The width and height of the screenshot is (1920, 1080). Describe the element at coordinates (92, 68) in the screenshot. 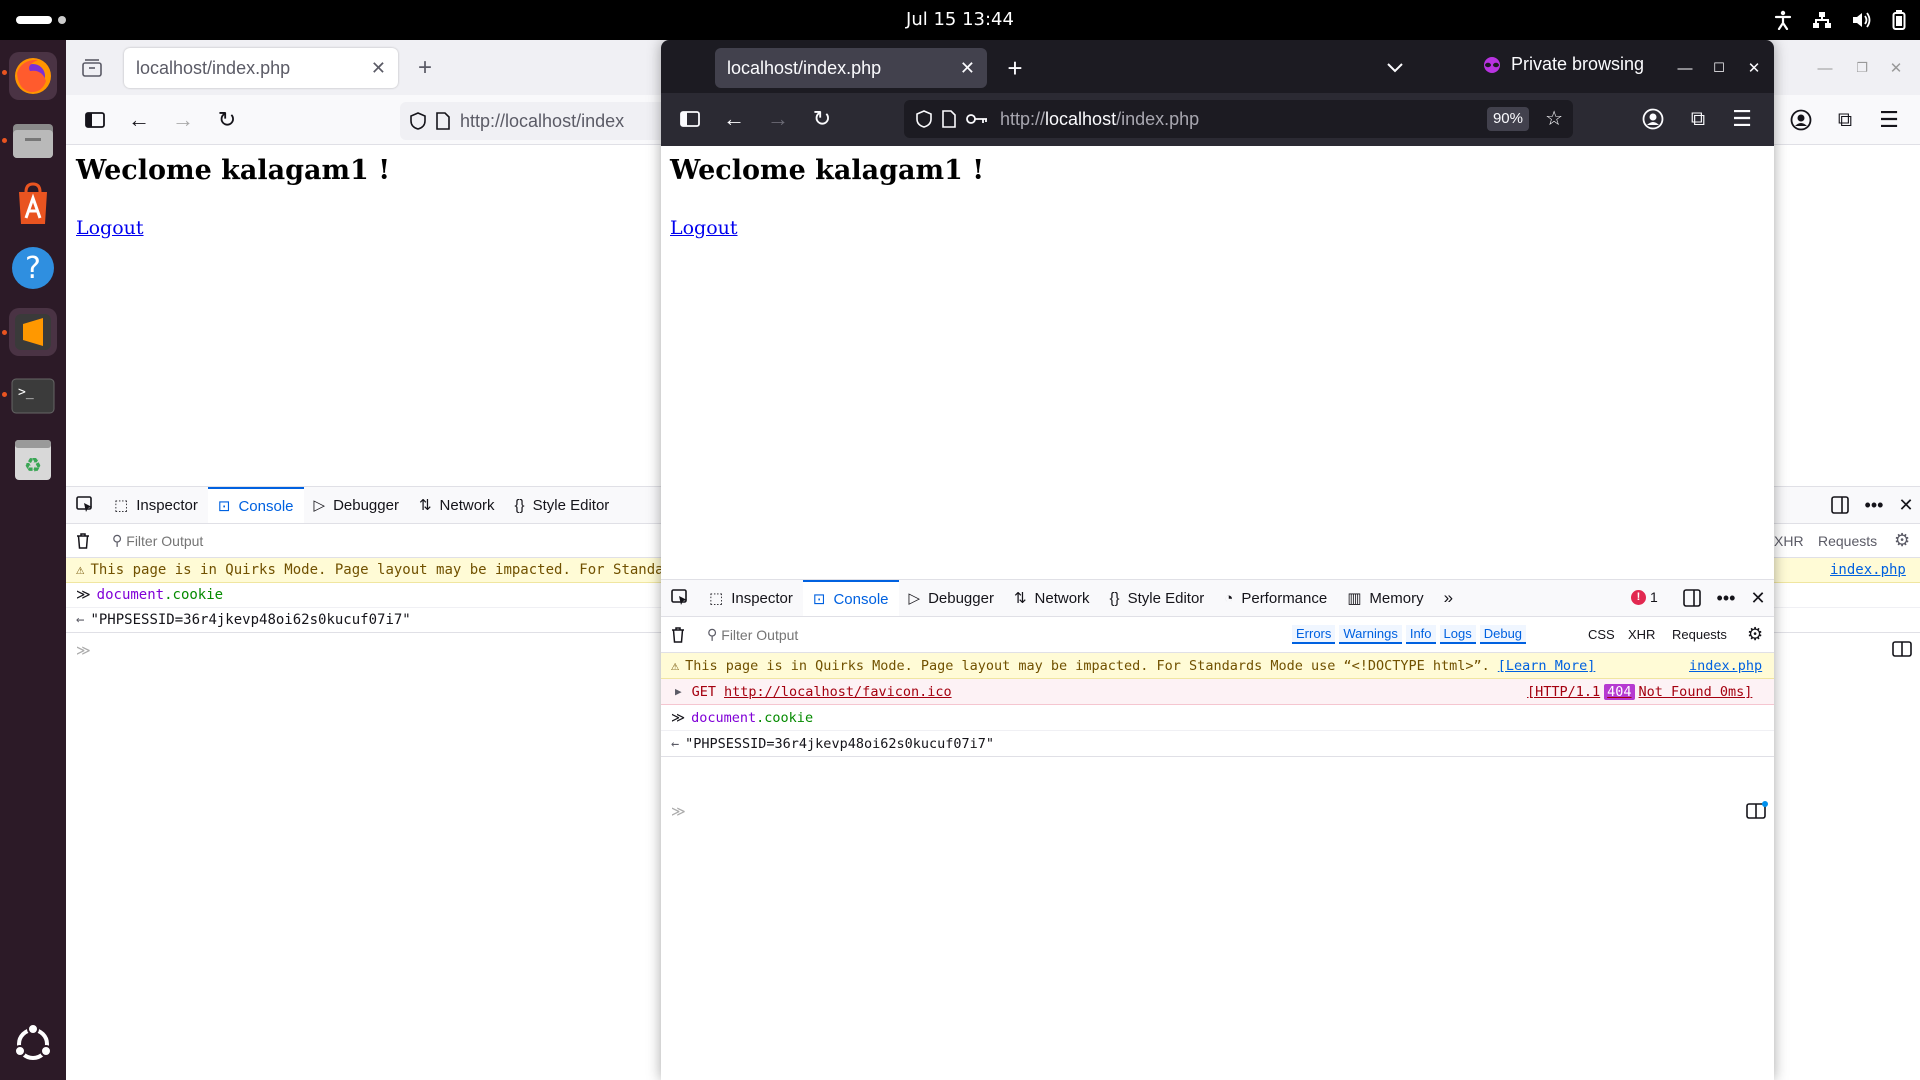

I see `tab-overview-icon` at that location.